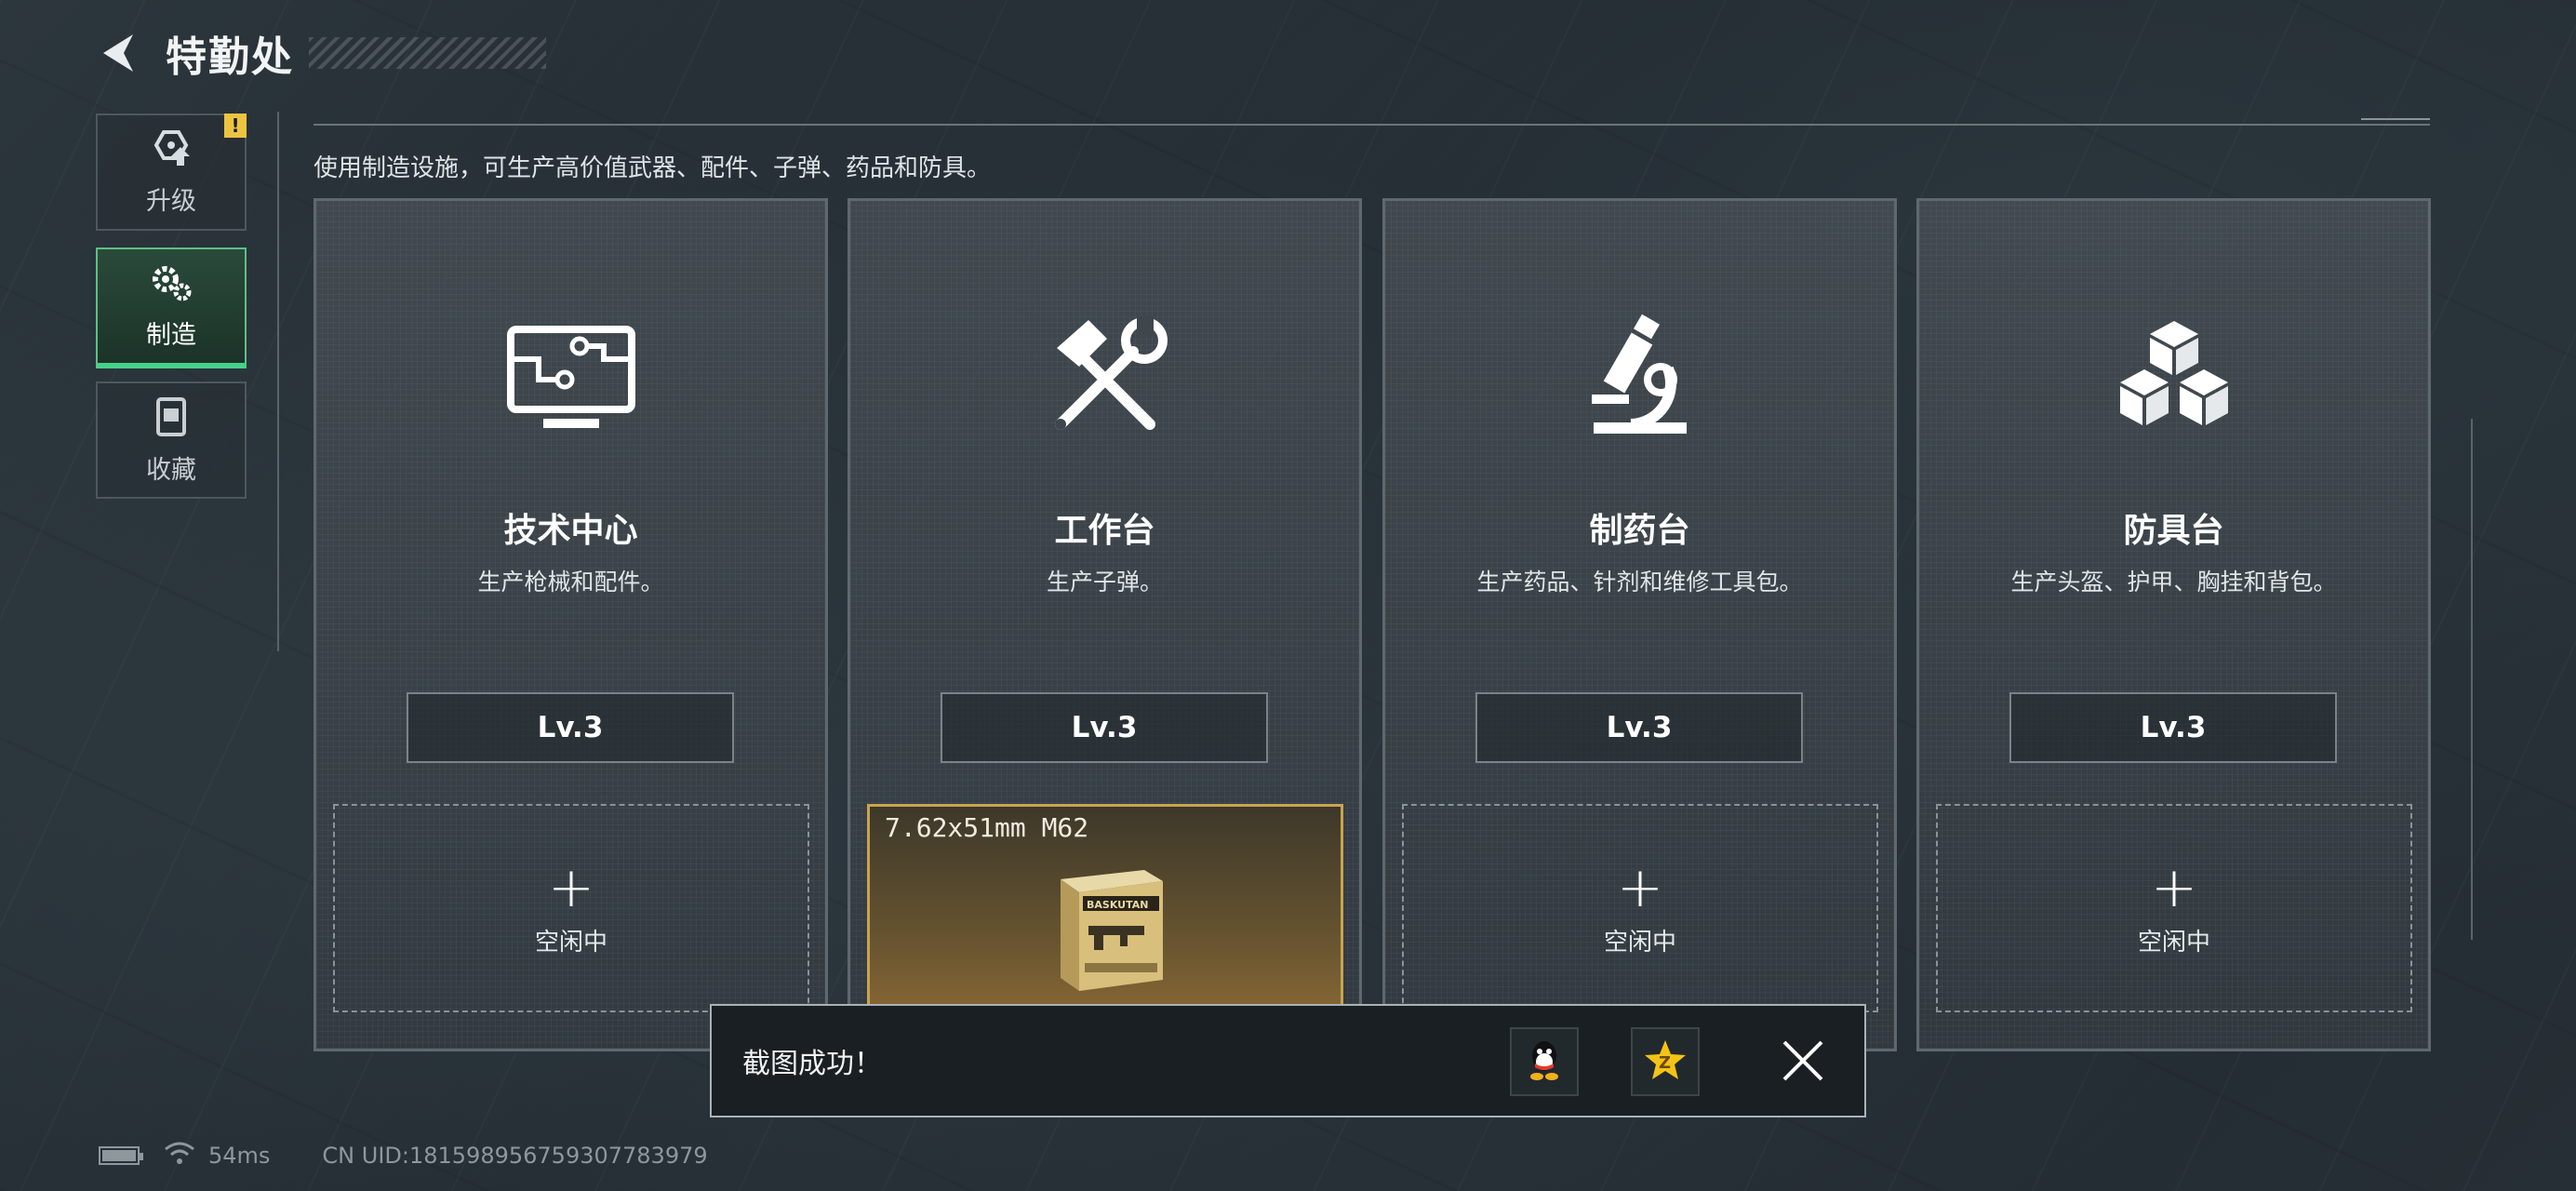 This screenshot has width=2576, height=1191. Describe the element at coordinates (1104, 531) in the screenshot. I see `station-name: 工作台` at that location.